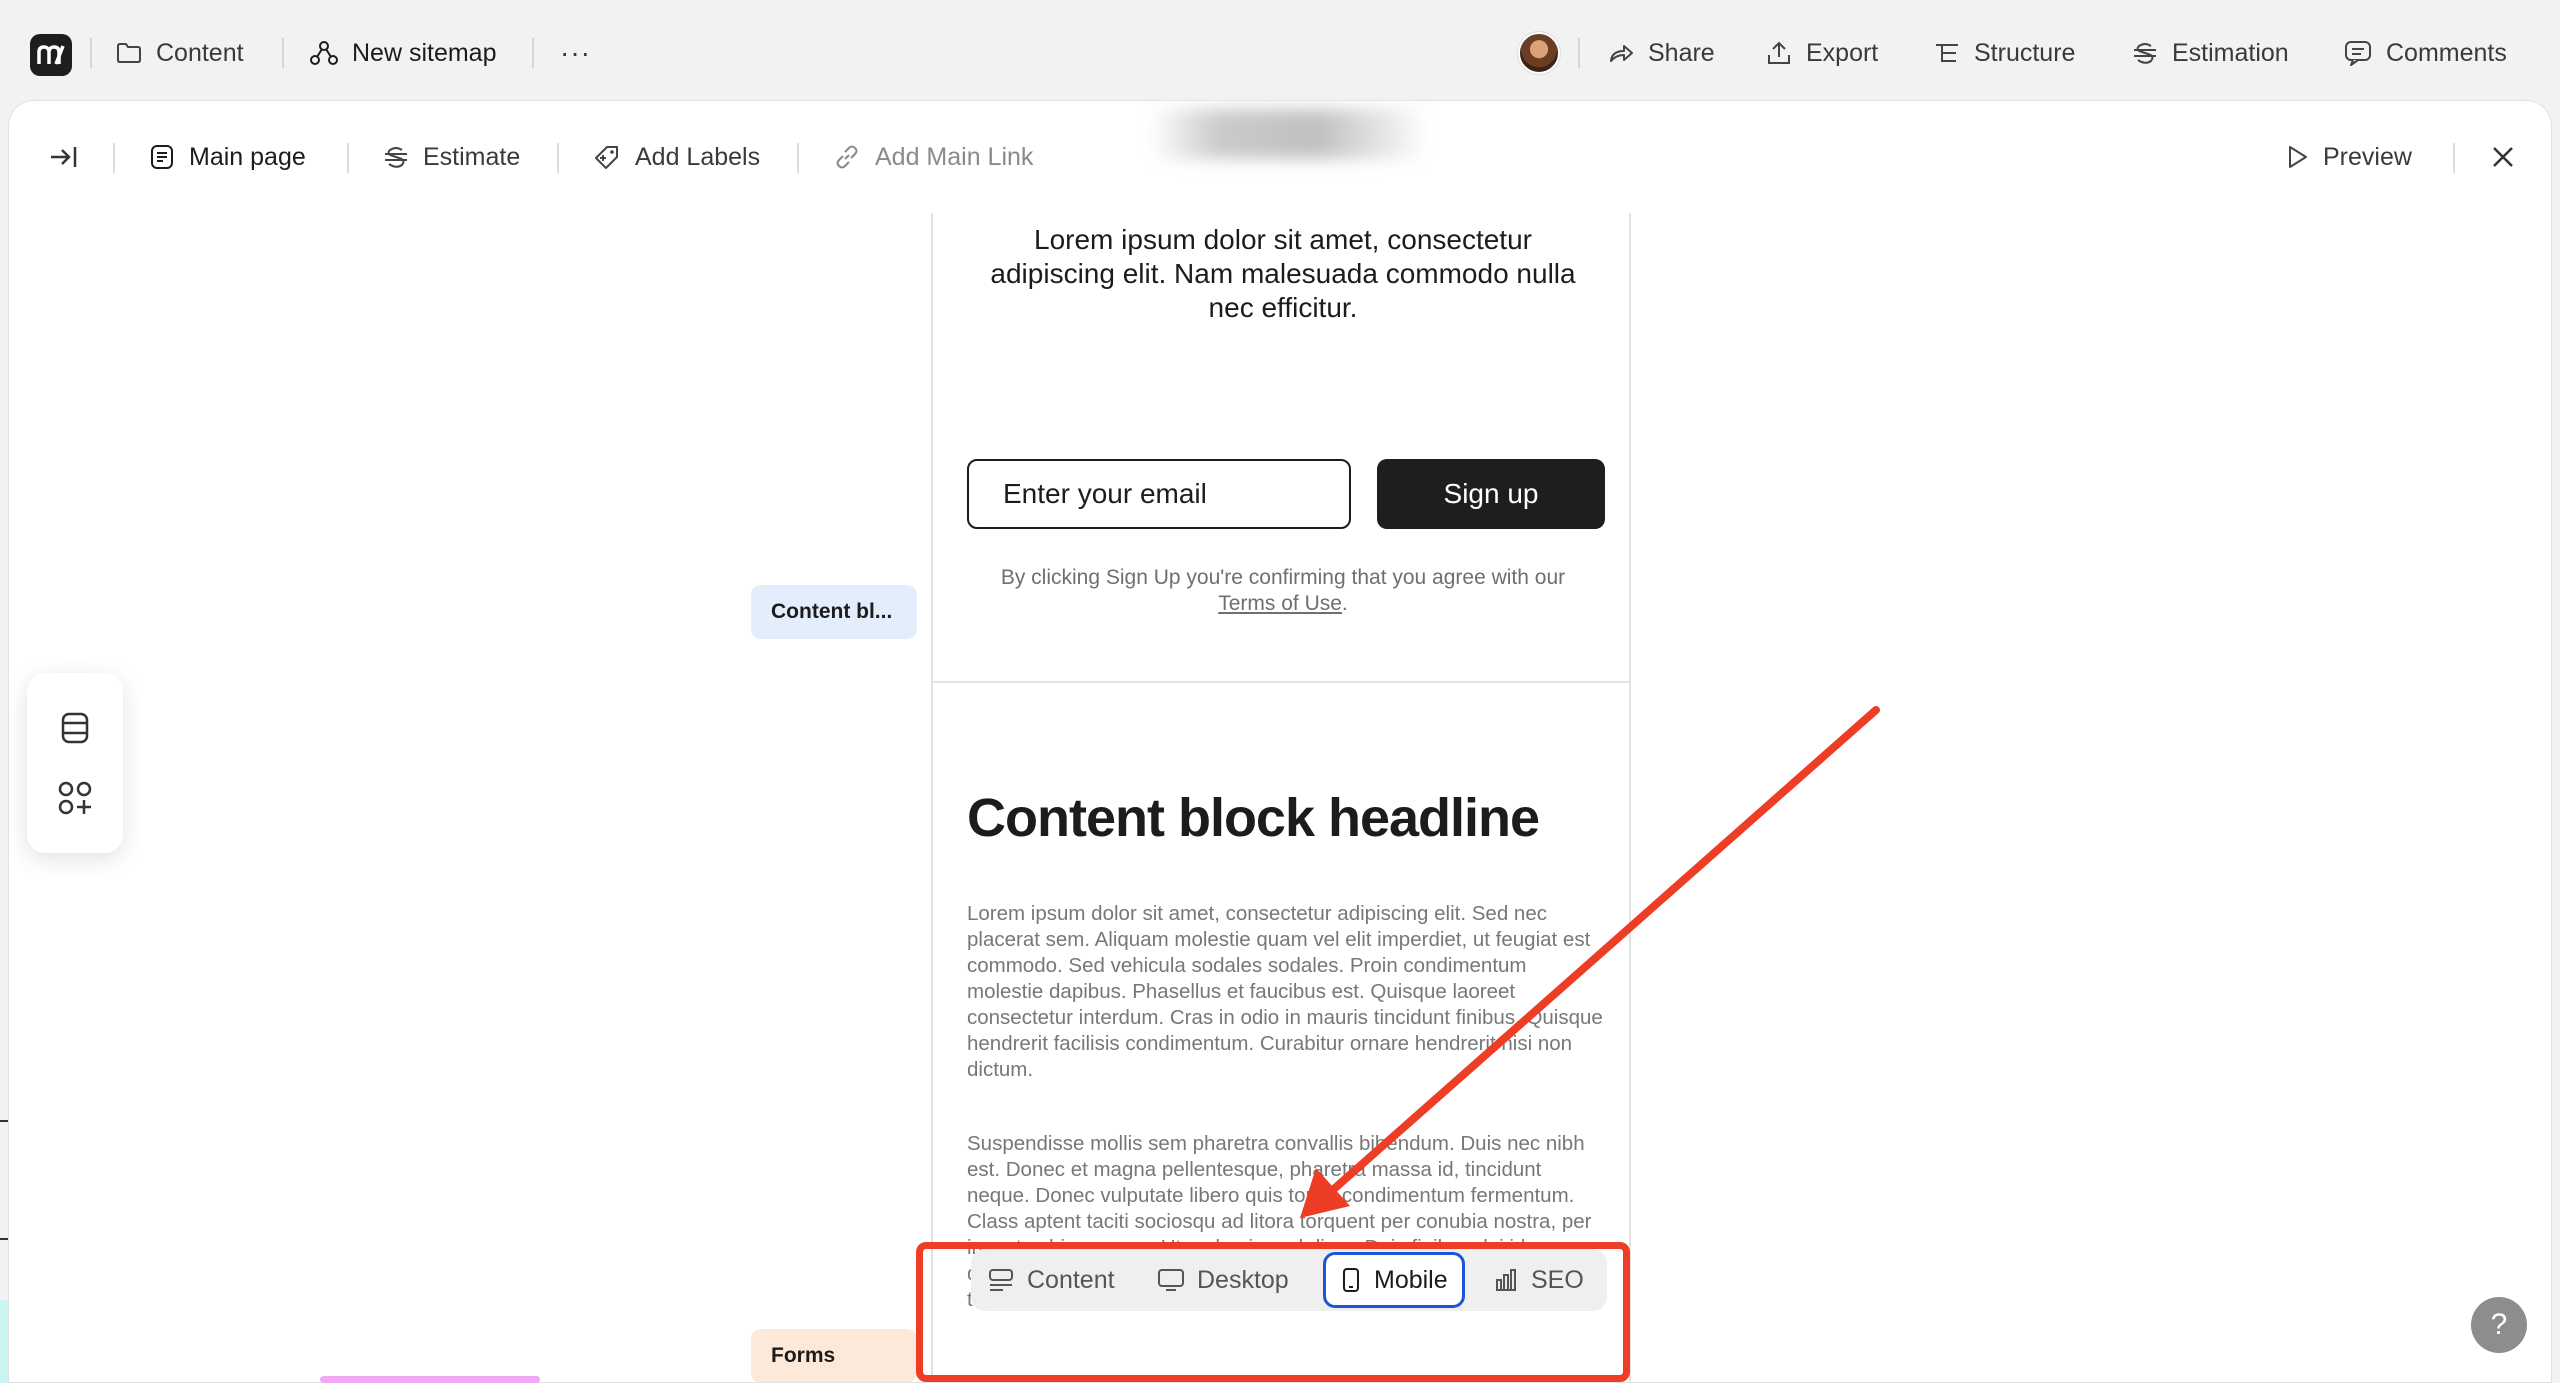 This screenshot has height=1383, width=2560. I want to click on estimate-button: Estimate, so click(451, 157).